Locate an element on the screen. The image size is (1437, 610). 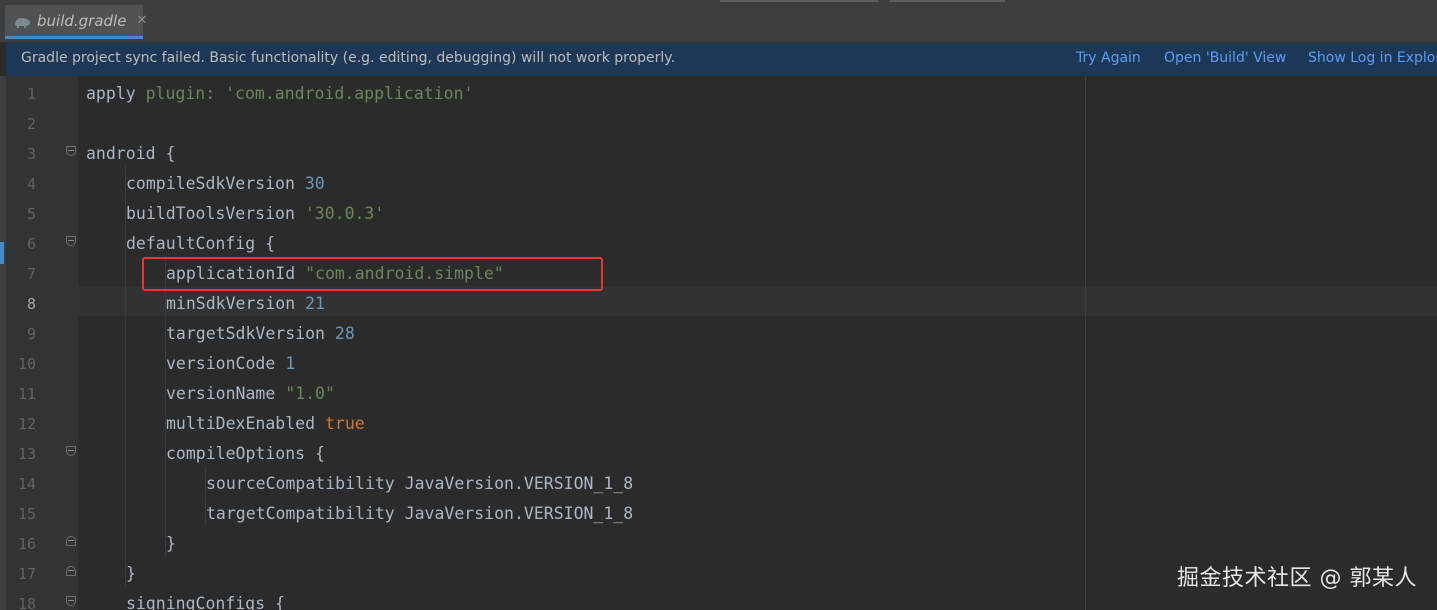
code-line-3: android { is located at coordinates (131, 153).